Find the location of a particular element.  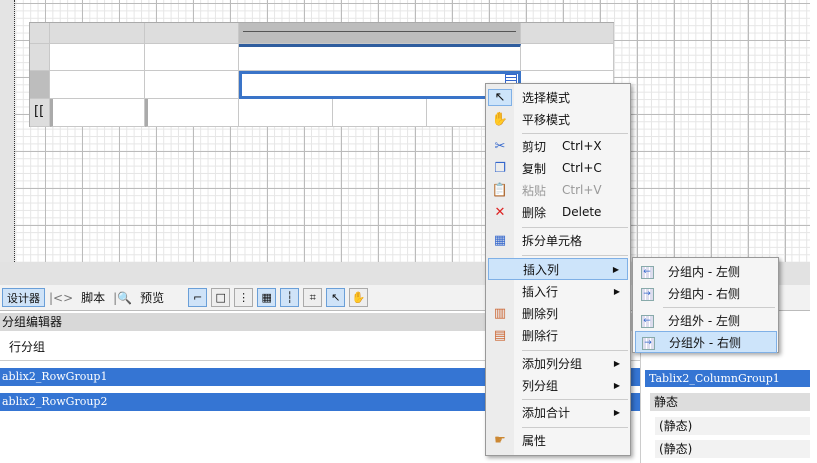

tab-preview: 预览 is located at coordinates (152, 298).